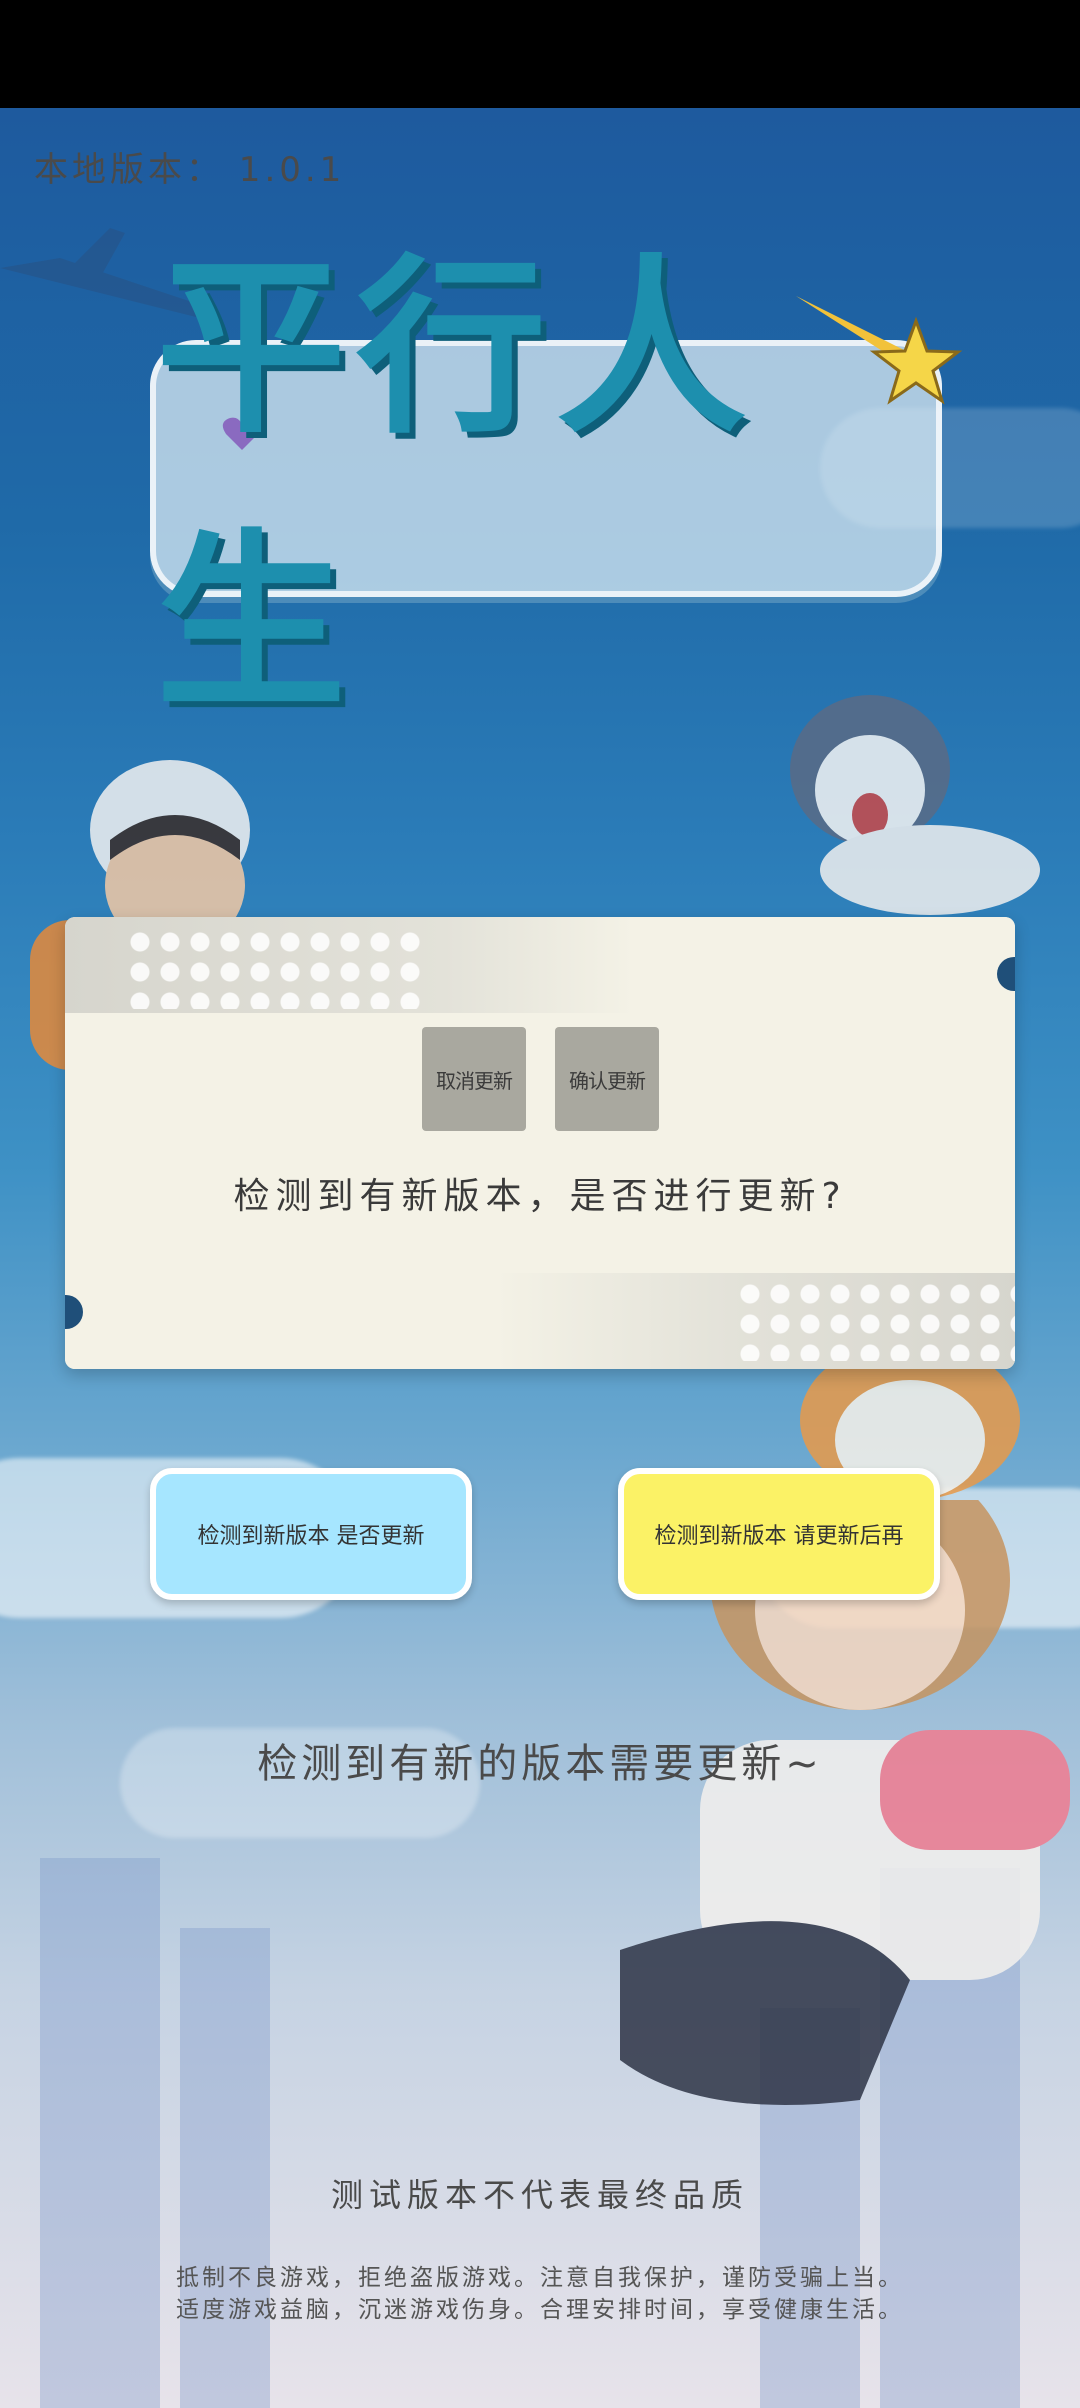  What do you see at coordinates (607, 1079) in the screenshot?
I see `confirm-update-button: 确认更新` at bounding box center [607, 1079].